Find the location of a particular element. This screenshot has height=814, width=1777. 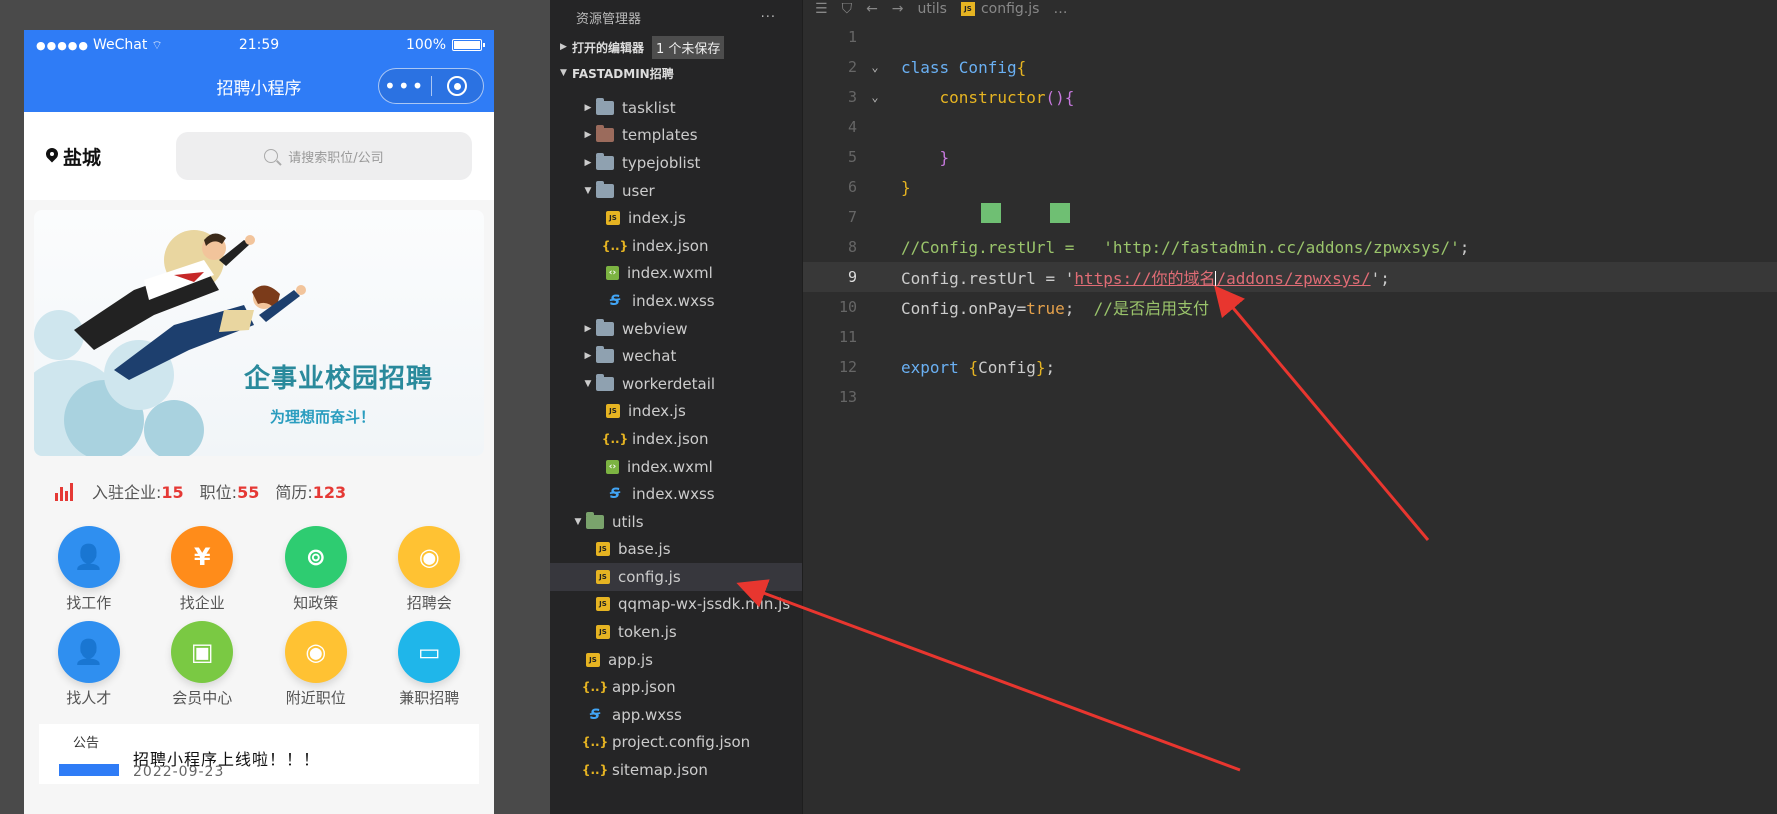

city-selector: 盐城 is located at coordinates (111, 156).